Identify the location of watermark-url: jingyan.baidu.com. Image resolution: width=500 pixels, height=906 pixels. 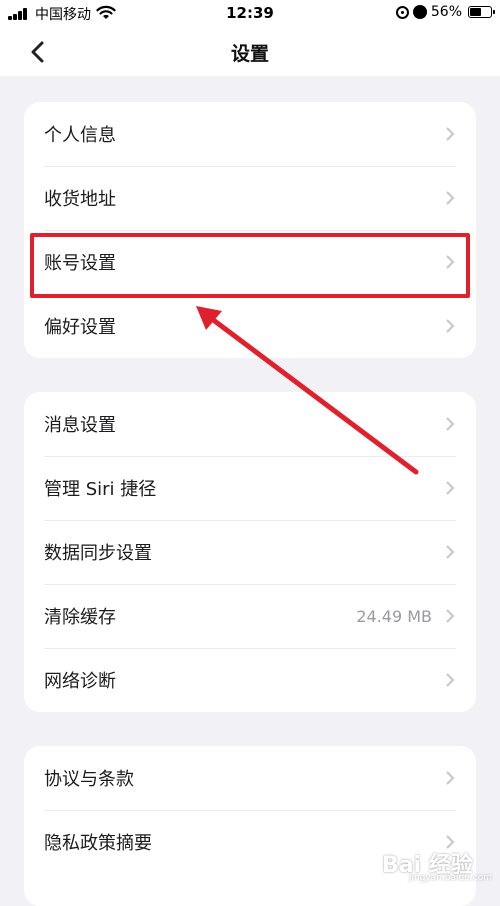
(450, 878).